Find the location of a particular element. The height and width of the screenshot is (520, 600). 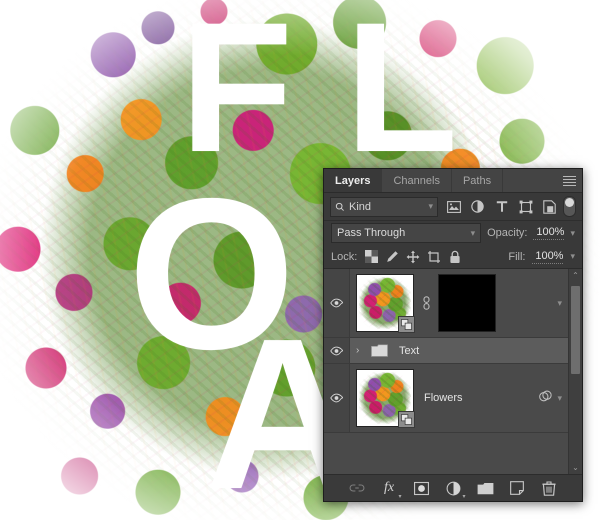

opacity-chevron-down-icon: ▾ is located at coordinates (572, 233).